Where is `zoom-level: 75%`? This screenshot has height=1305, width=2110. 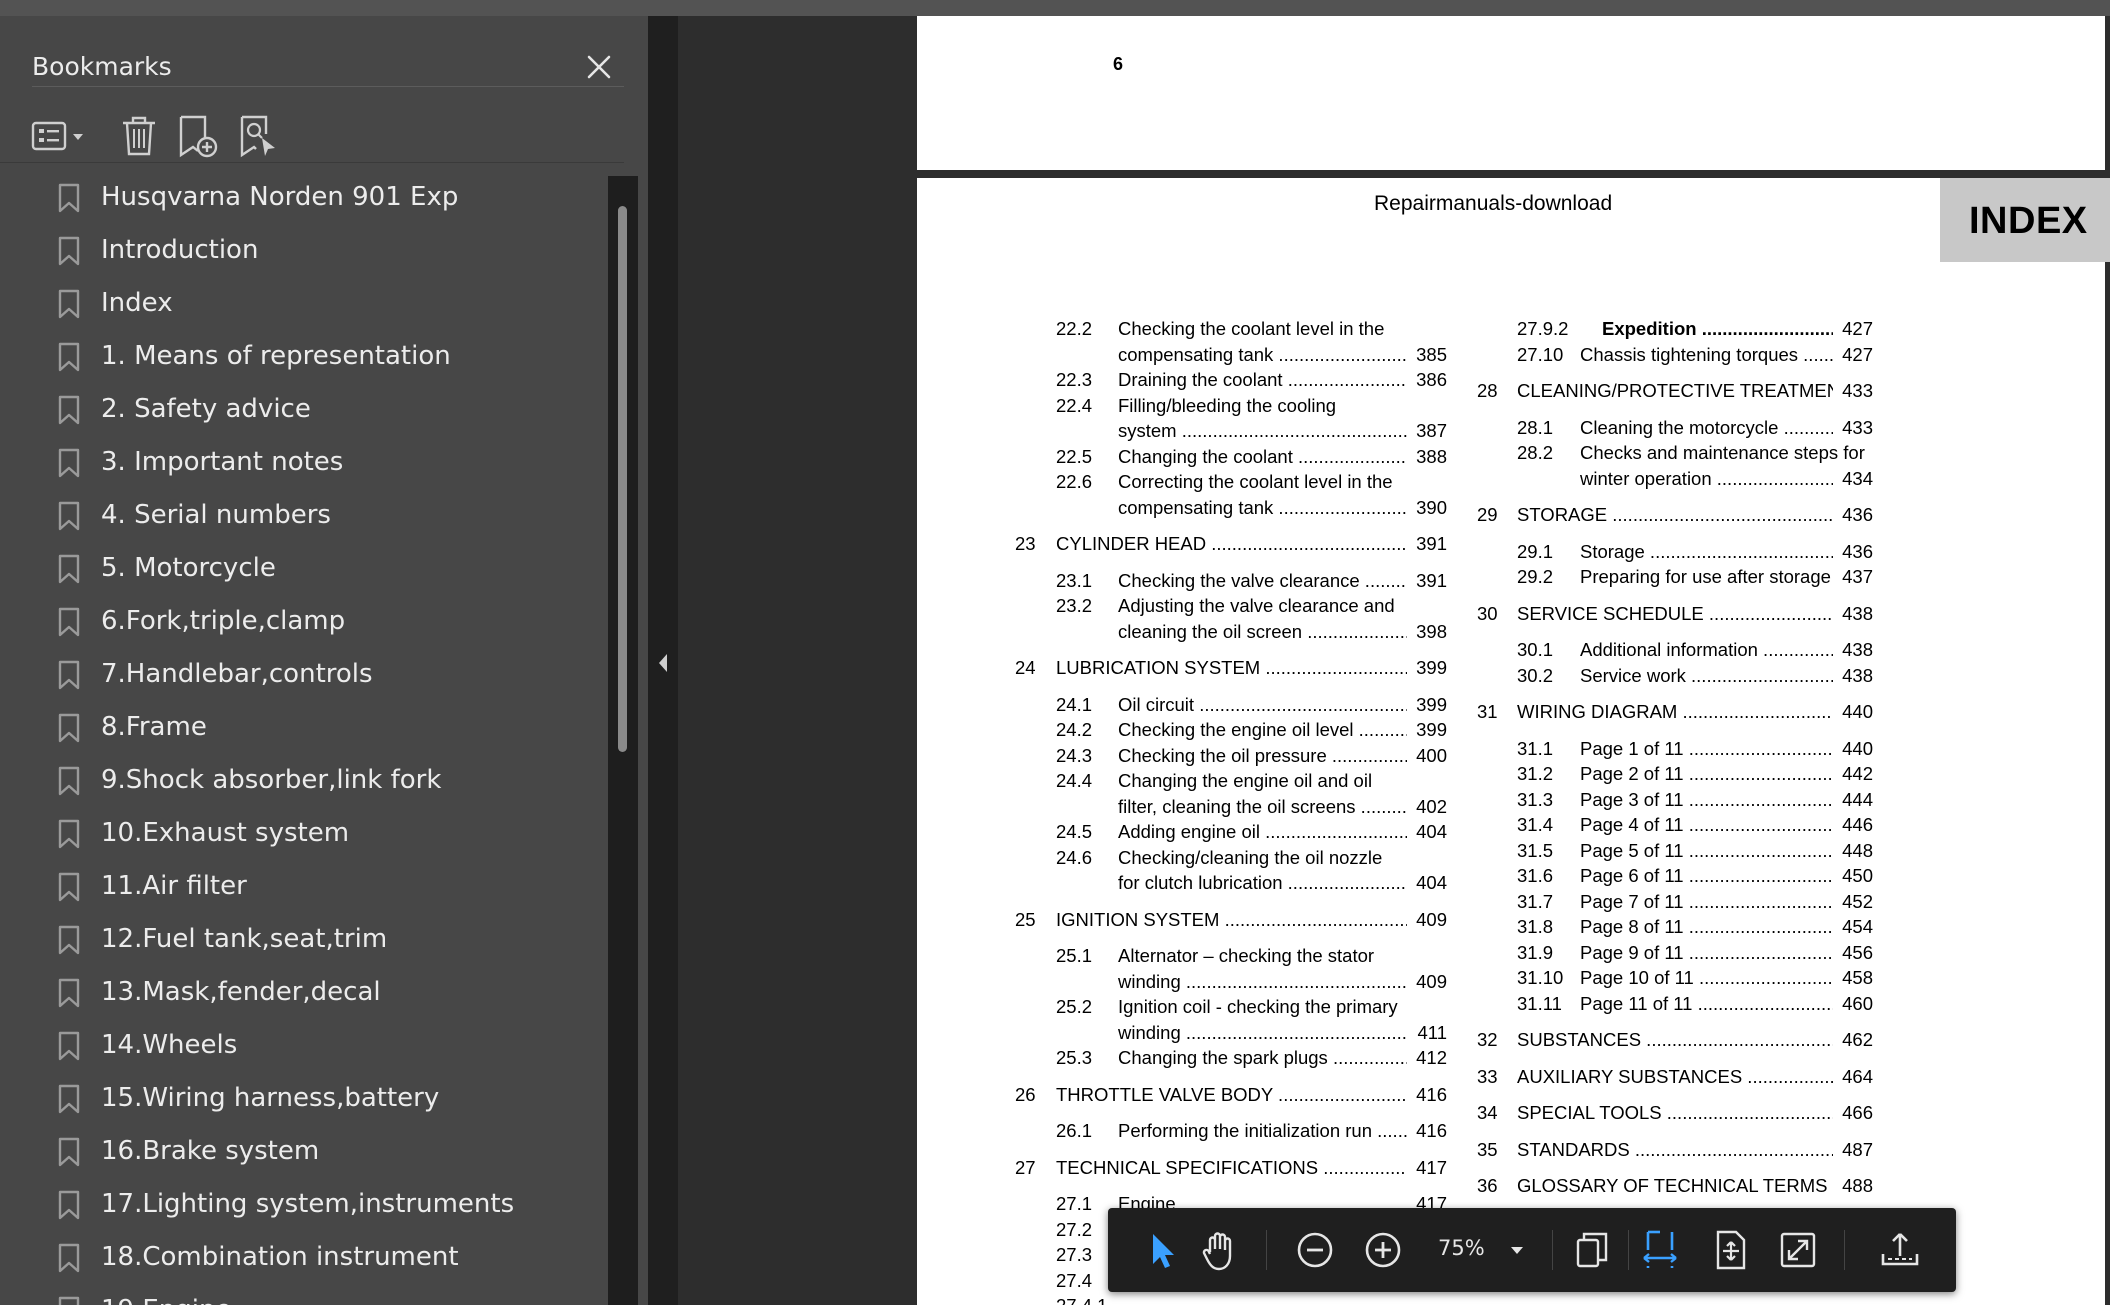
zoom-level: 75% is located at coordinates (1461, 1248).